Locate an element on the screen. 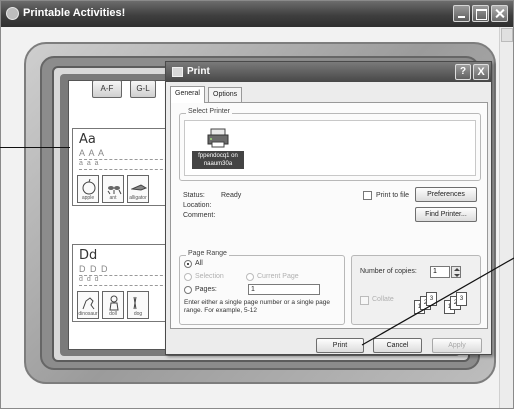  all-radio is located at coordinates (188, 264).